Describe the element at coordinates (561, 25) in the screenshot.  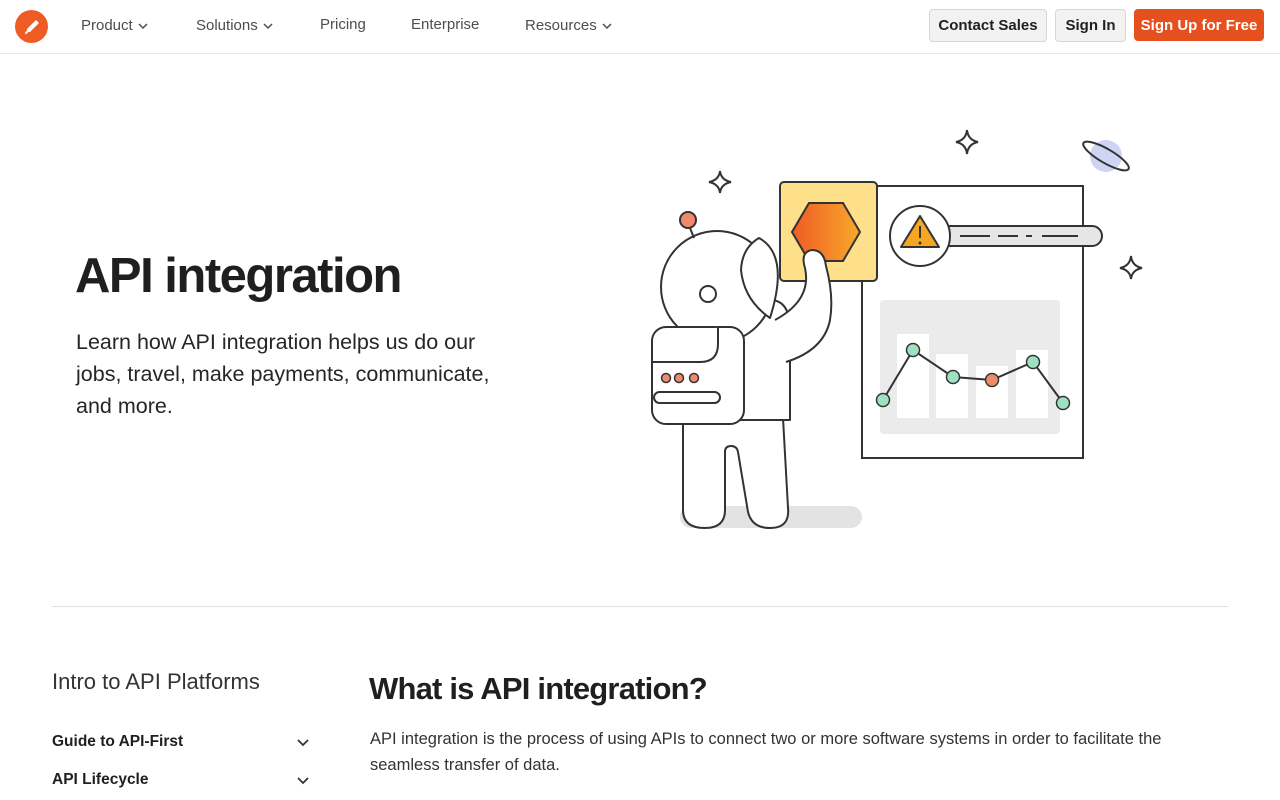
I see `nav-resources-label: Resources` at that location.